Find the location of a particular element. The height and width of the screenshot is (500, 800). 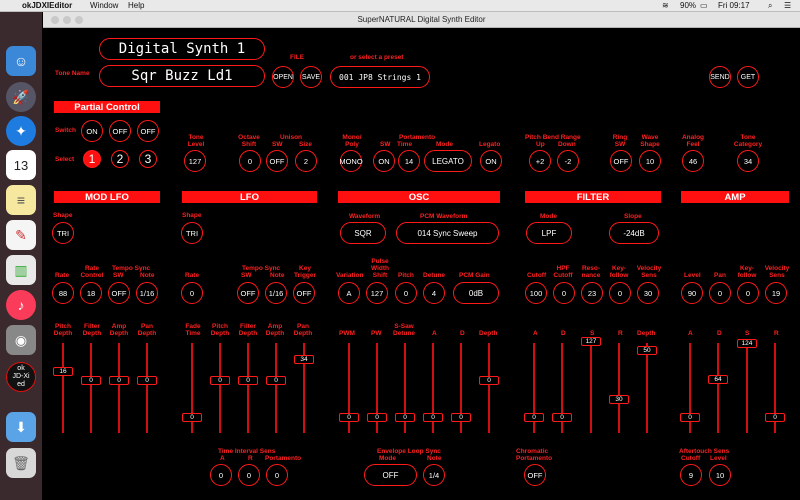

amp-velocity-sens-knob: 19 is located at coordinates (776, 293).